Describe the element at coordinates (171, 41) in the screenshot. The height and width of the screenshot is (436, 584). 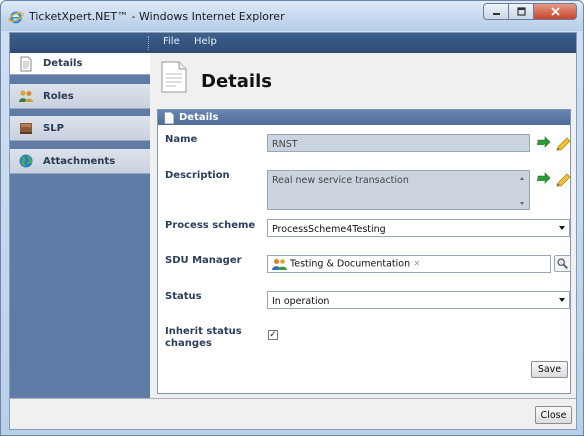
I see `menu-file: File` at that location.